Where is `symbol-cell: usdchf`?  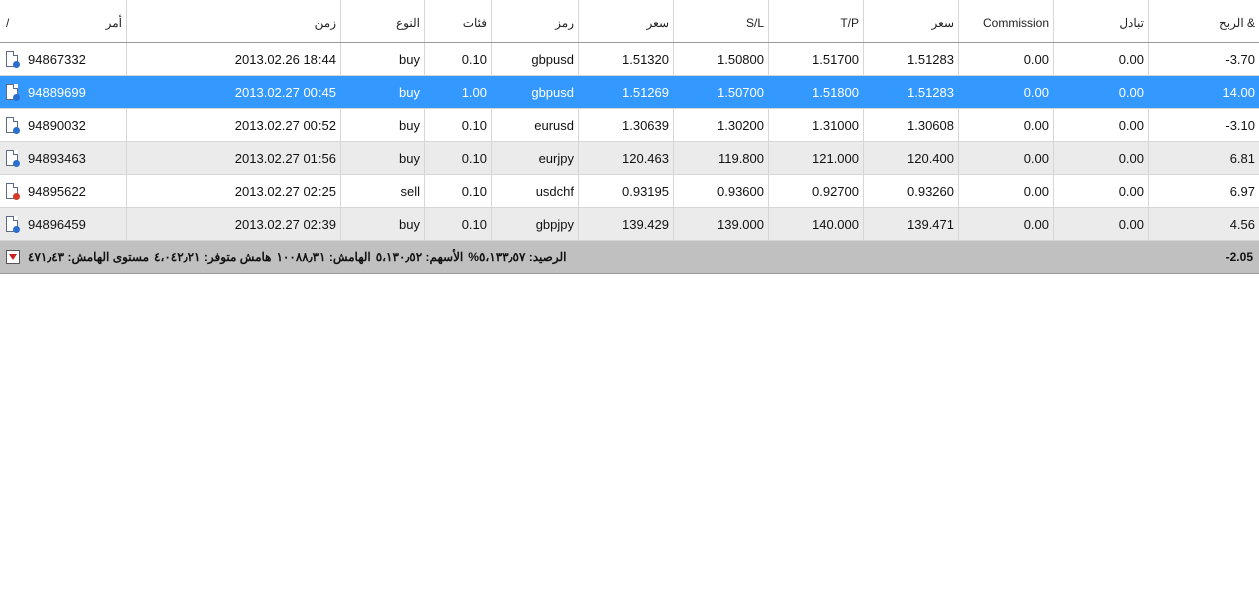 symbol-cell: usdchf is located at coordinates (535, 191).